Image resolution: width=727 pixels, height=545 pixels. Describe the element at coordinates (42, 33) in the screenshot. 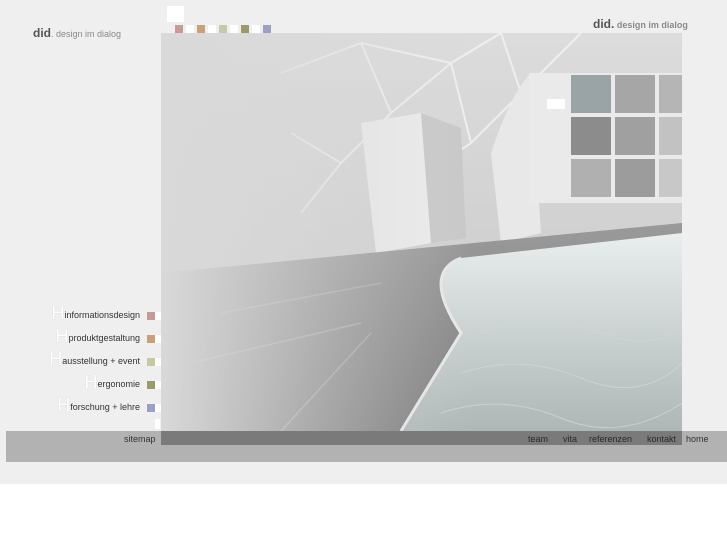

I see `logo-brand: did` at that location.